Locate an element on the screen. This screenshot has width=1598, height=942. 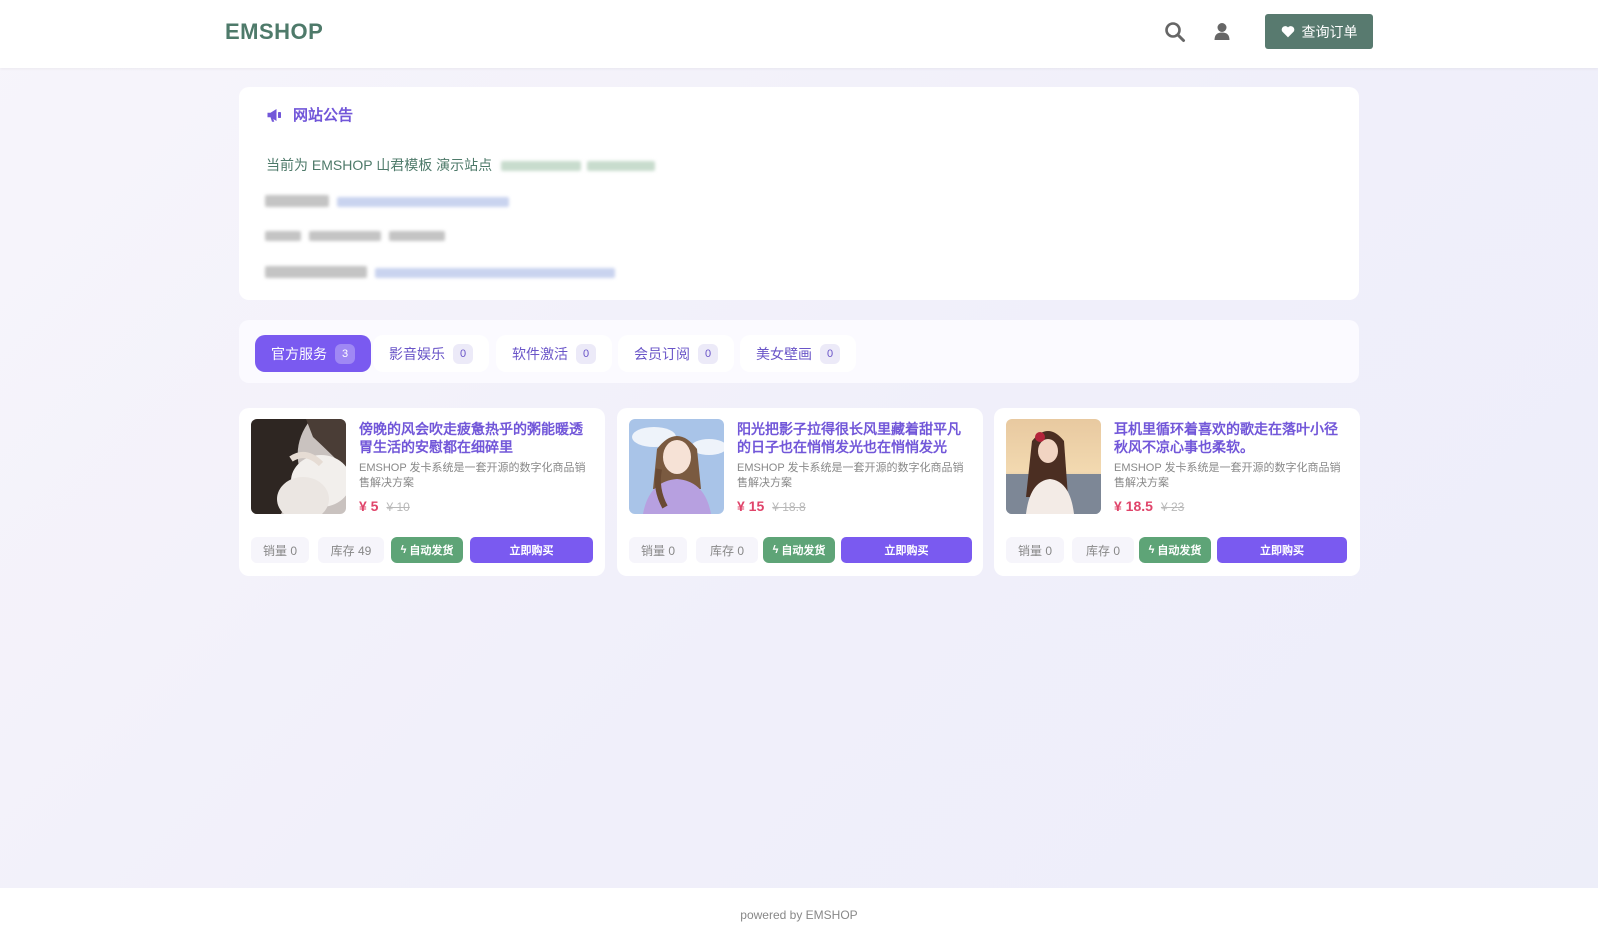
tab-membership: 会员订阅 0 is located at coordinates (676, 353).